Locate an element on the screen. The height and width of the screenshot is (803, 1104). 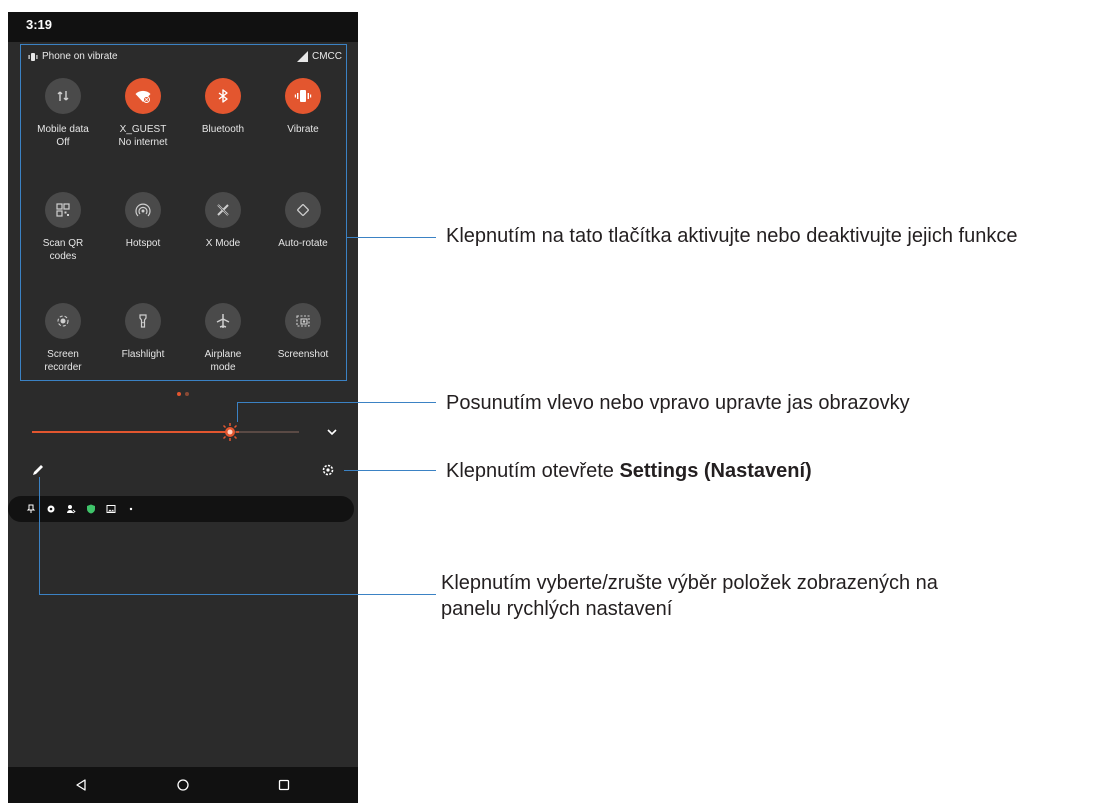
carrier-name: CMCC is located at coordinates (327, 56).